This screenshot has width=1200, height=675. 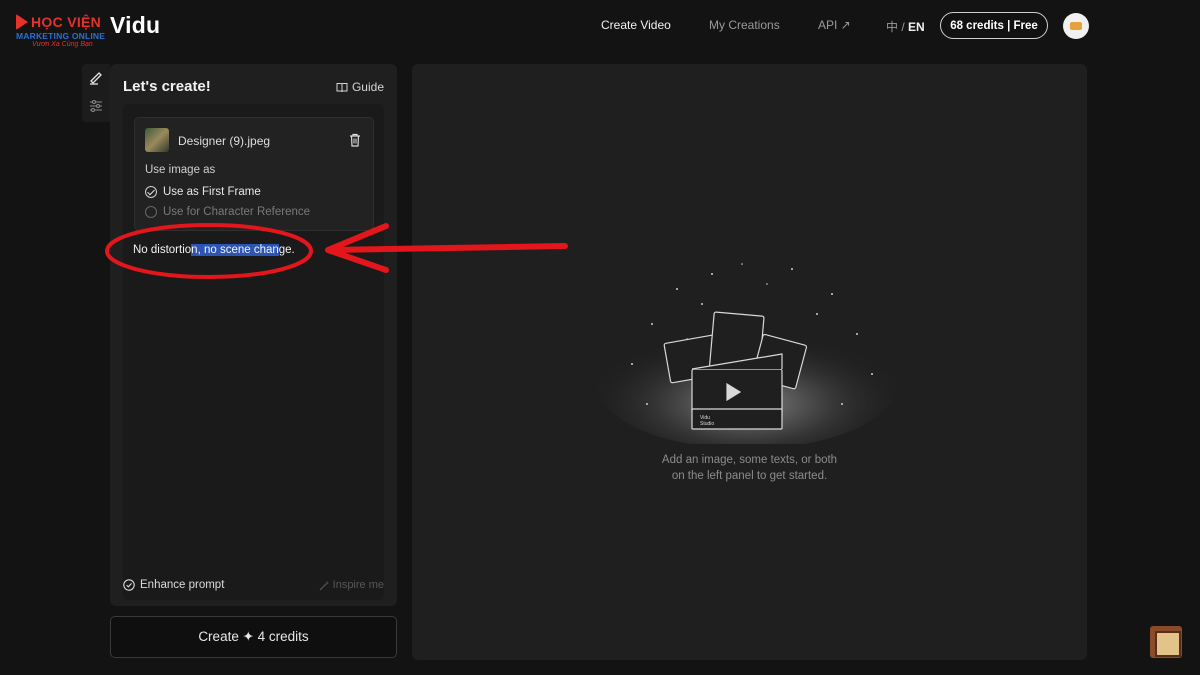 I want to click on guide-link: Guide, so click(x=360, y=87).